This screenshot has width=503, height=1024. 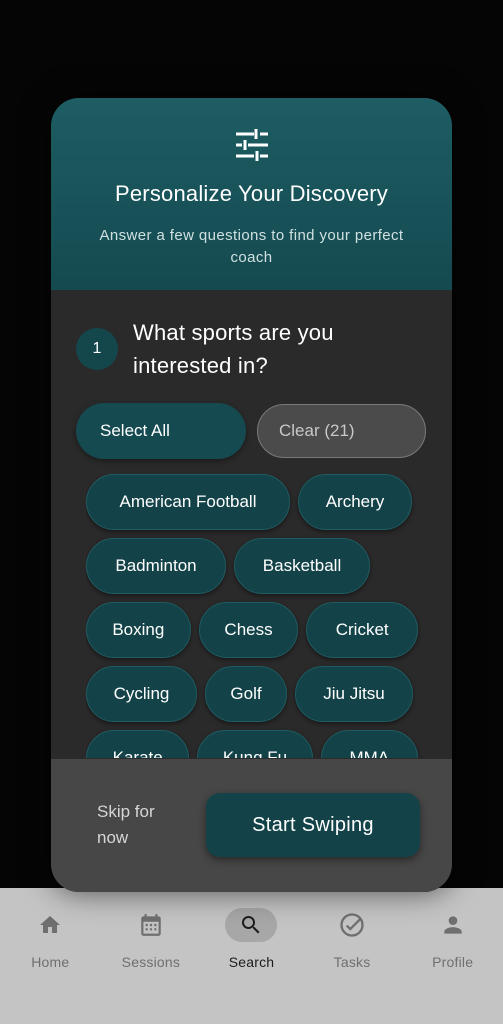 I want to click on nav-label-search: Search, so click(x=251, y=962).